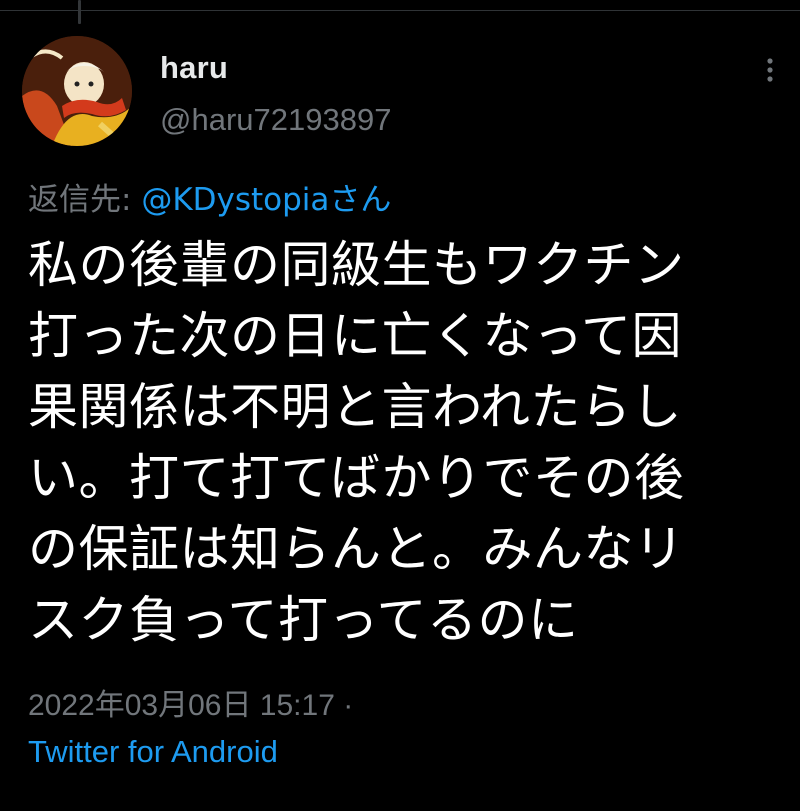 This screenshot has height=811, width=800. What do you see at coordinates (181, 705) in the screenshot?
I see `timestamp-link: 2022年03月06日 15:17` at bounding box center [181, 705].